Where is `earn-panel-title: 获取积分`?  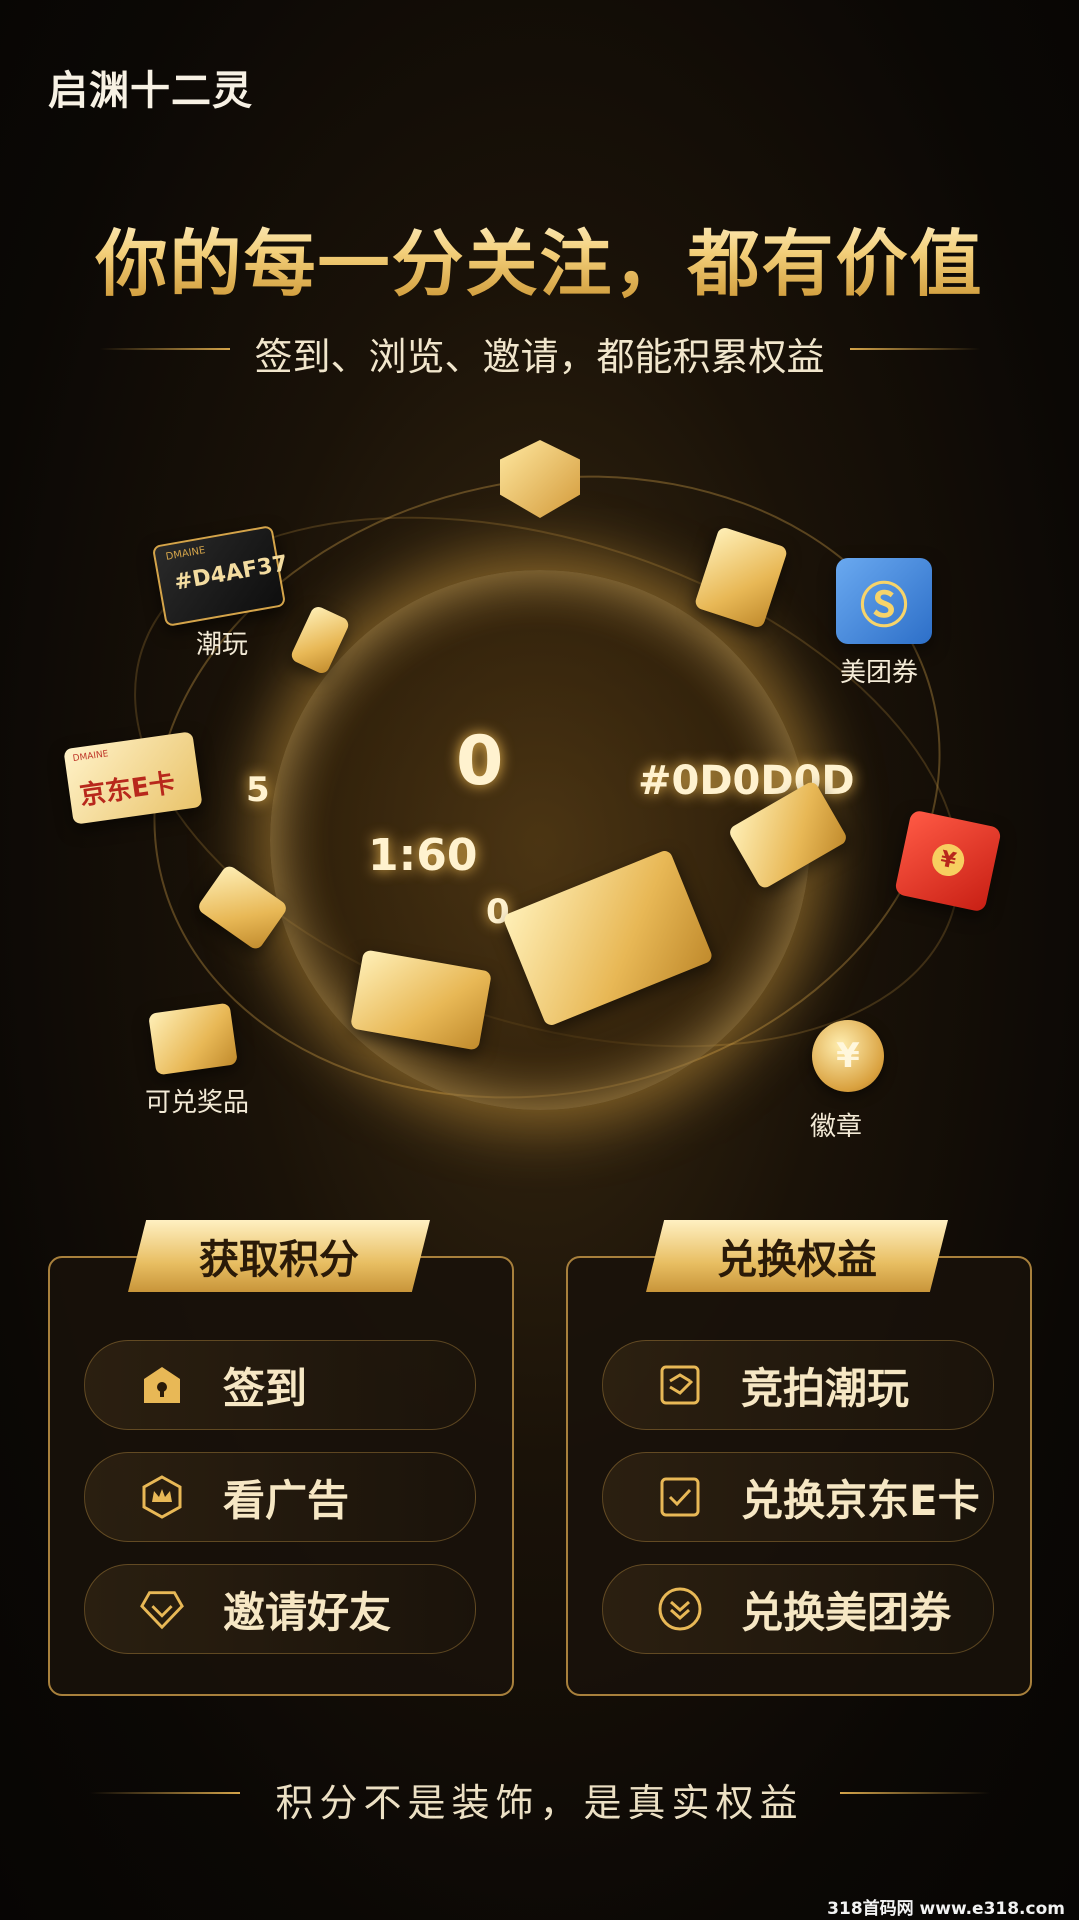 earn-panel-title: 获取积分 is located at coordinates (279, 1256).